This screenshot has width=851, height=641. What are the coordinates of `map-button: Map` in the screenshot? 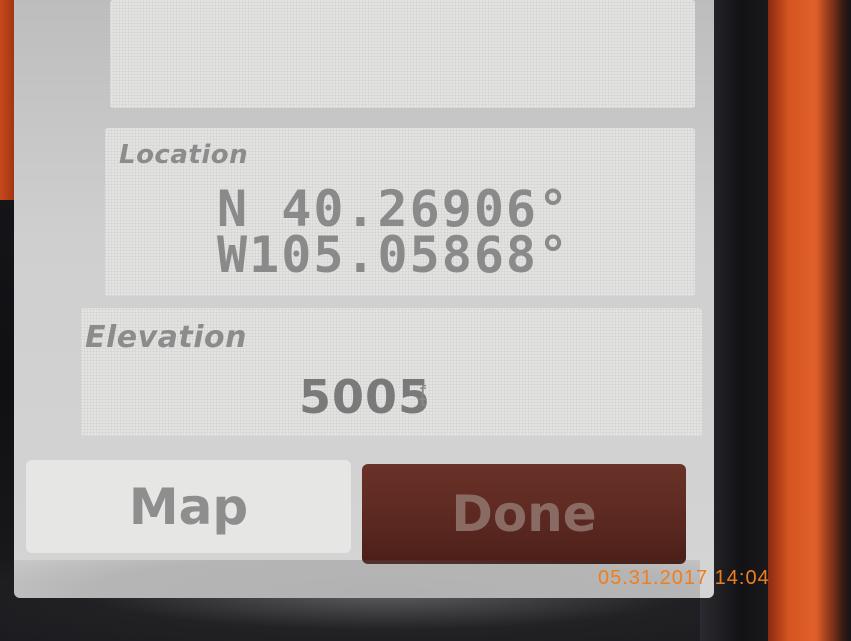 It's located at (188, 506).